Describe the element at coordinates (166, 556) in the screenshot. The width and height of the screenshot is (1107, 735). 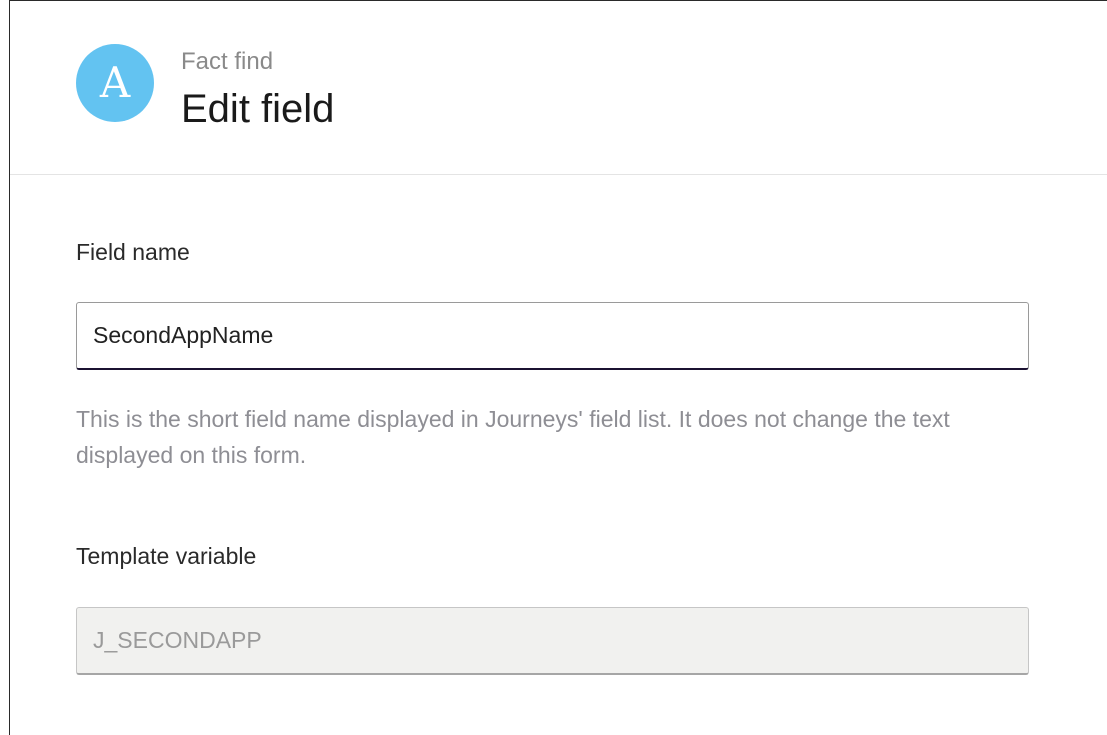
I see `template-variable-label: Template variable` at that location.